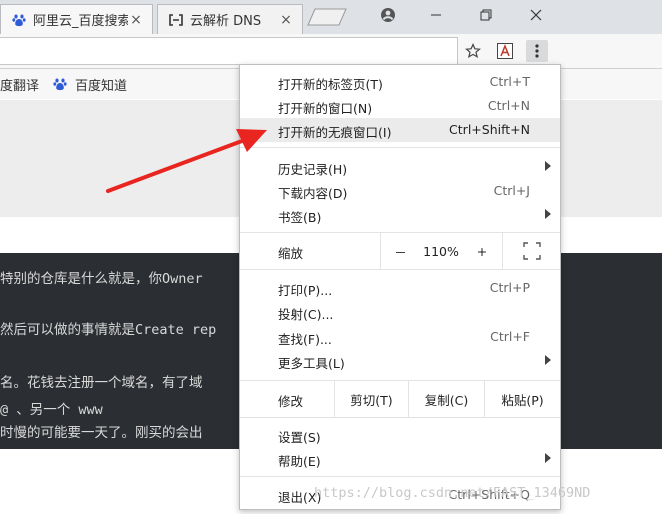 The width and height of the screenshot is (662, 514). I want to click on copy-label: 复制(C), so click(446, 400).